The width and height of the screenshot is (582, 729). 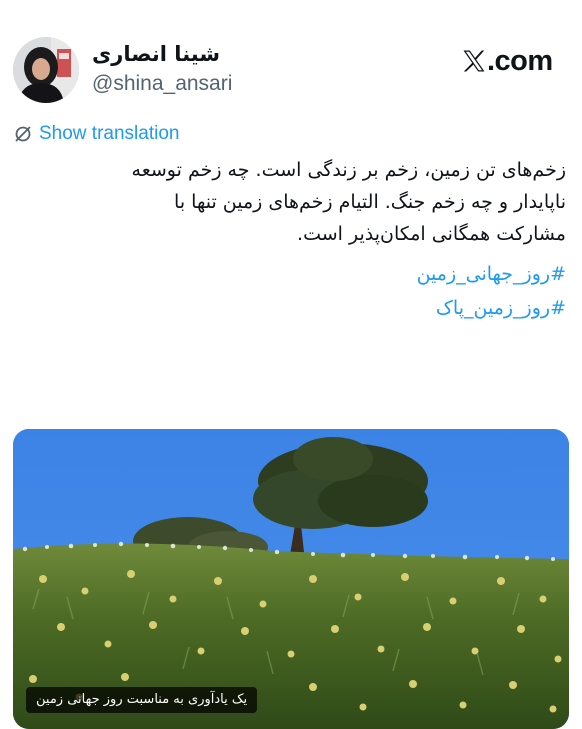 I want to click on show-translation-button: Show translation, so click(x=96, y=134).